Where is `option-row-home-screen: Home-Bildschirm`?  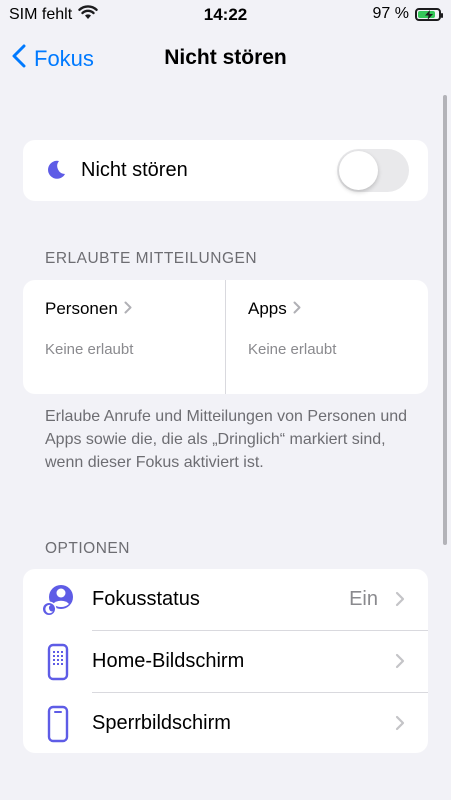 option-row-home-screen: Home-Bildschirm is located at coordinates (225, 661).